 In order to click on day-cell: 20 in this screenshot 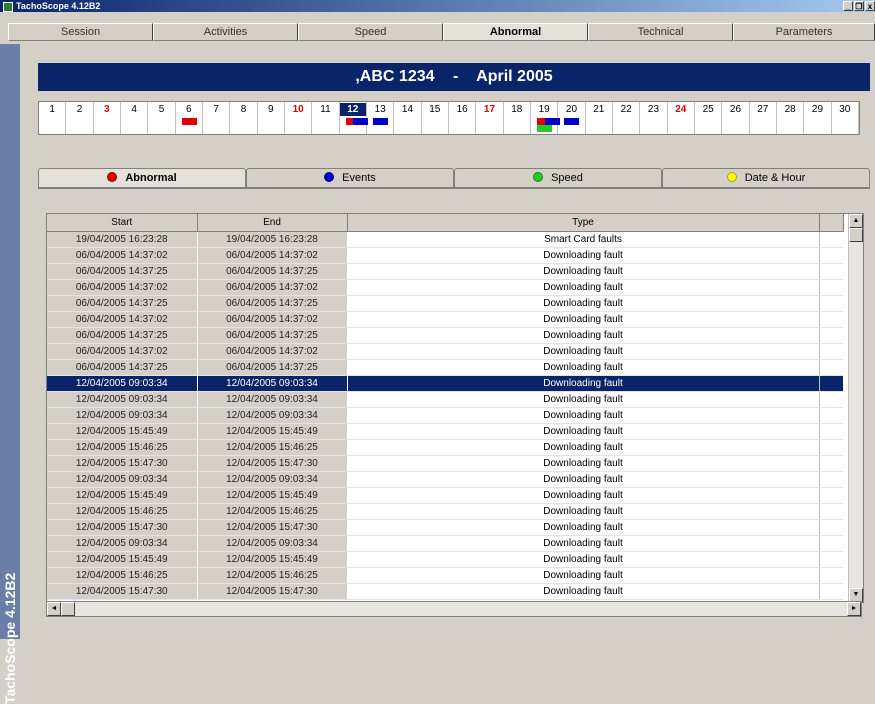, I will do `click(572, 118)`.